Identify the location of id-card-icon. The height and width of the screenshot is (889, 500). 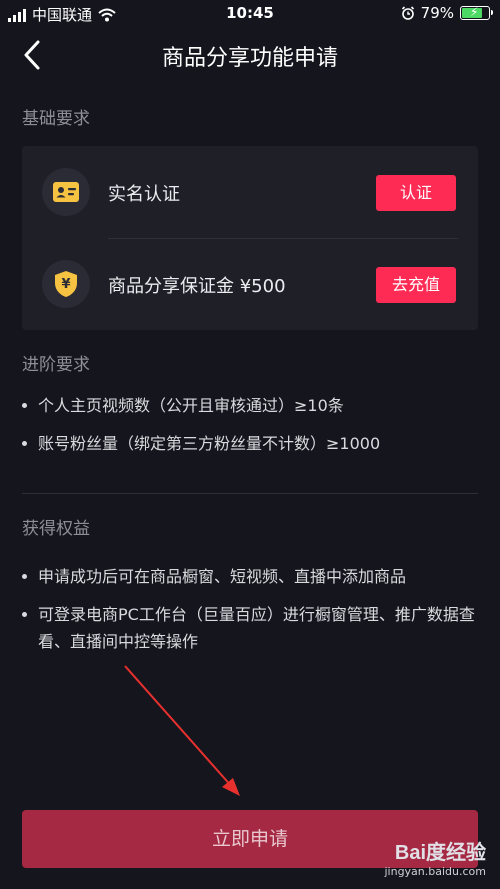
(66, 192).